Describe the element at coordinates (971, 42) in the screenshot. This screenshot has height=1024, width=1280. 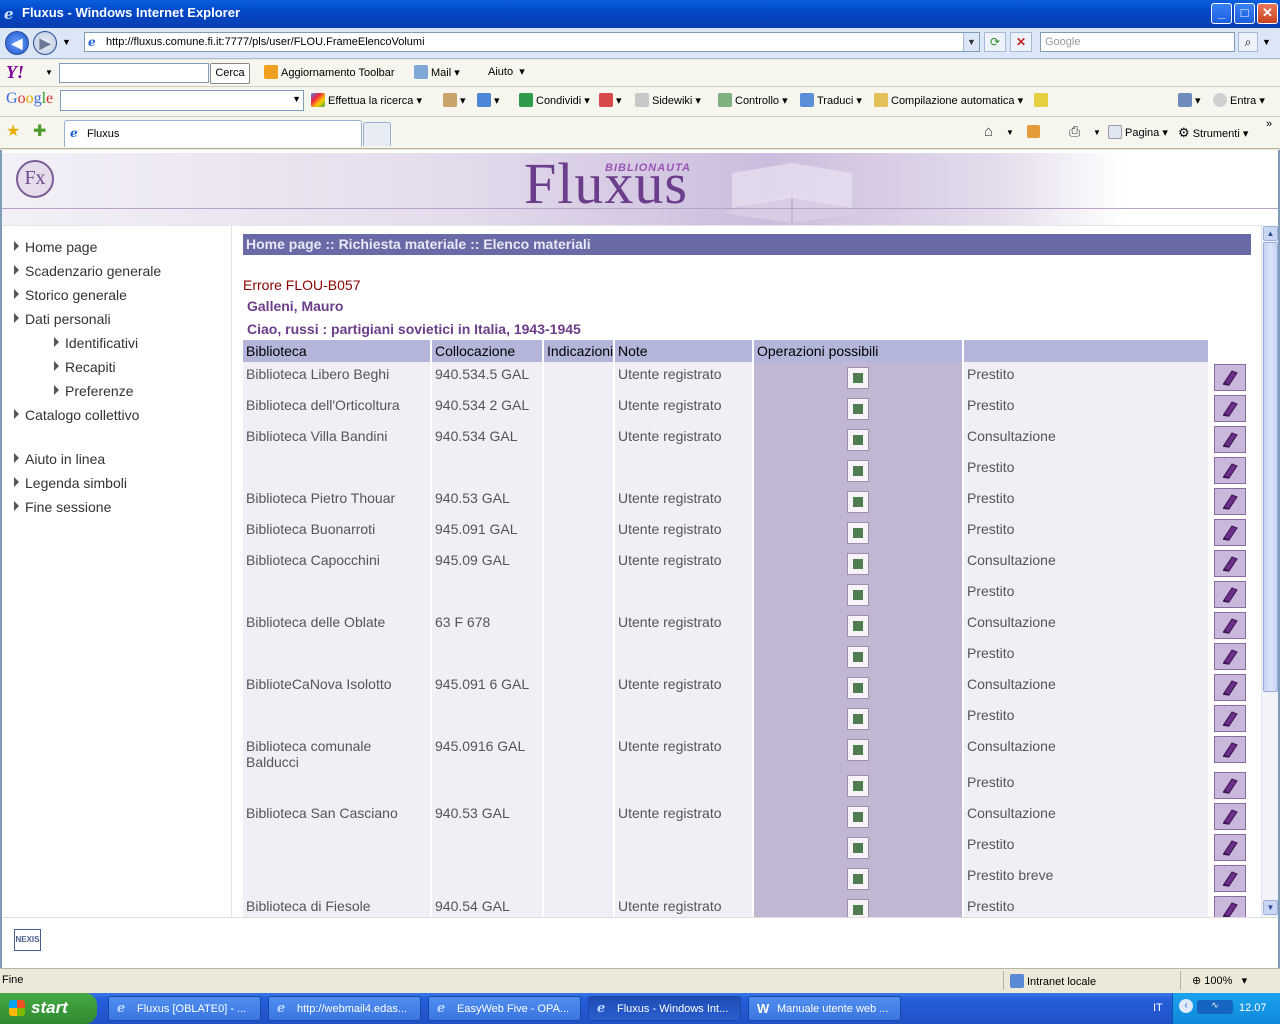
I see `address-dropdown-icon: ▼` at that location.